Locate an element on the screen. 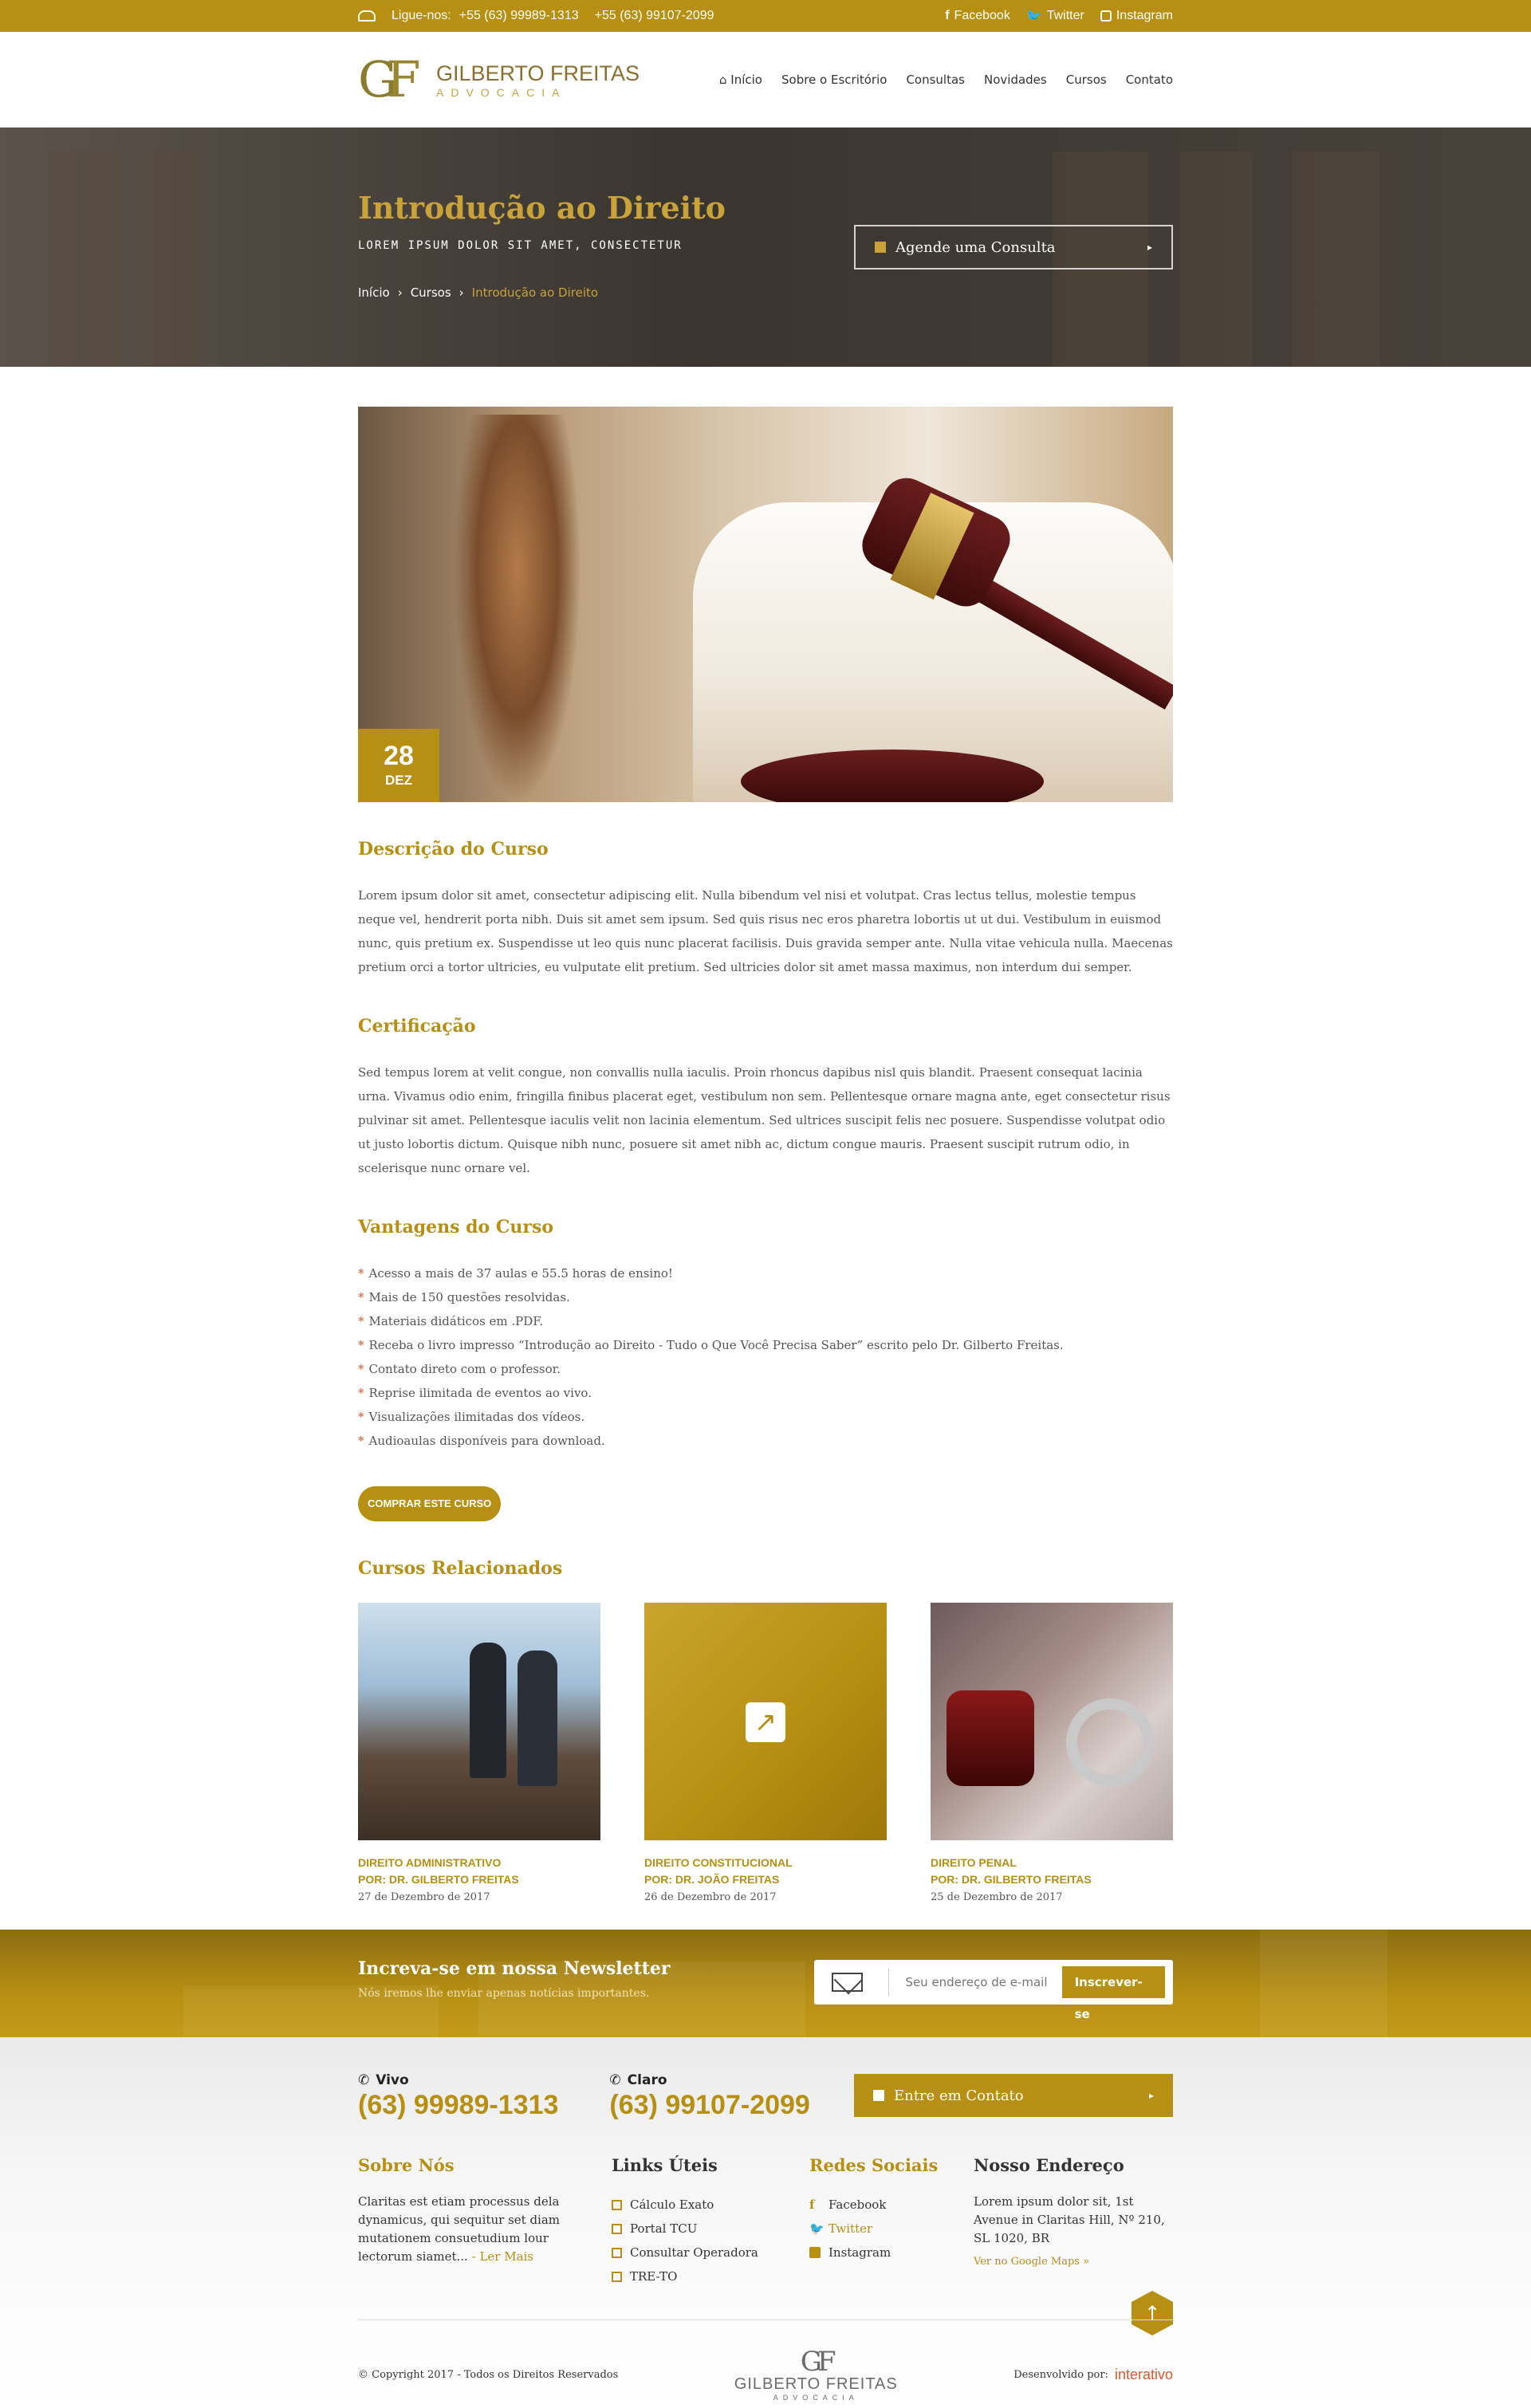  phone-number-vivo: (63) 99989-1313 is located at coordinates (458, 2105).